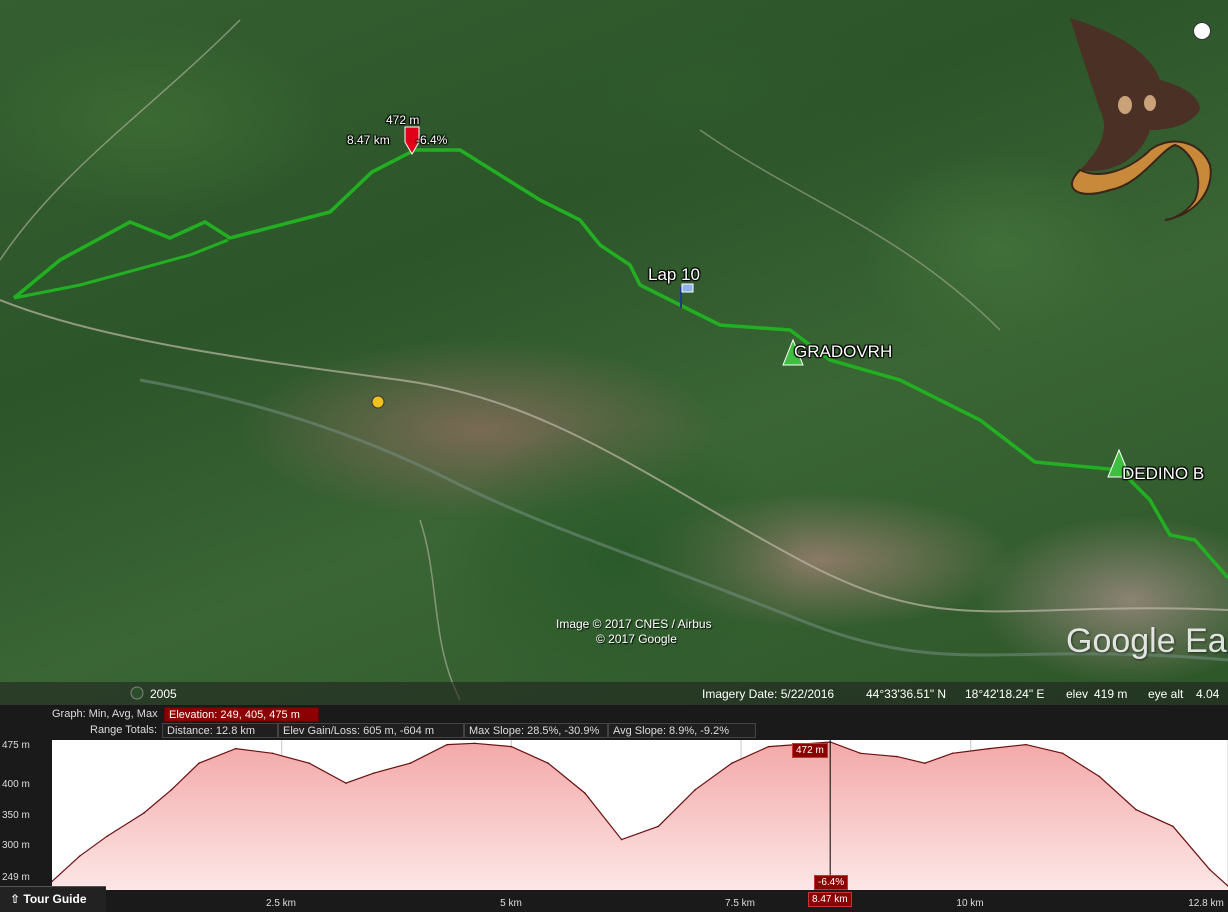 Image resolution: width=1228 pixels, height=912 pixels. Describe the element at coordinates (403, 120) in the screenshot. I see `cursor-elevation-label: 472 m` at that location.